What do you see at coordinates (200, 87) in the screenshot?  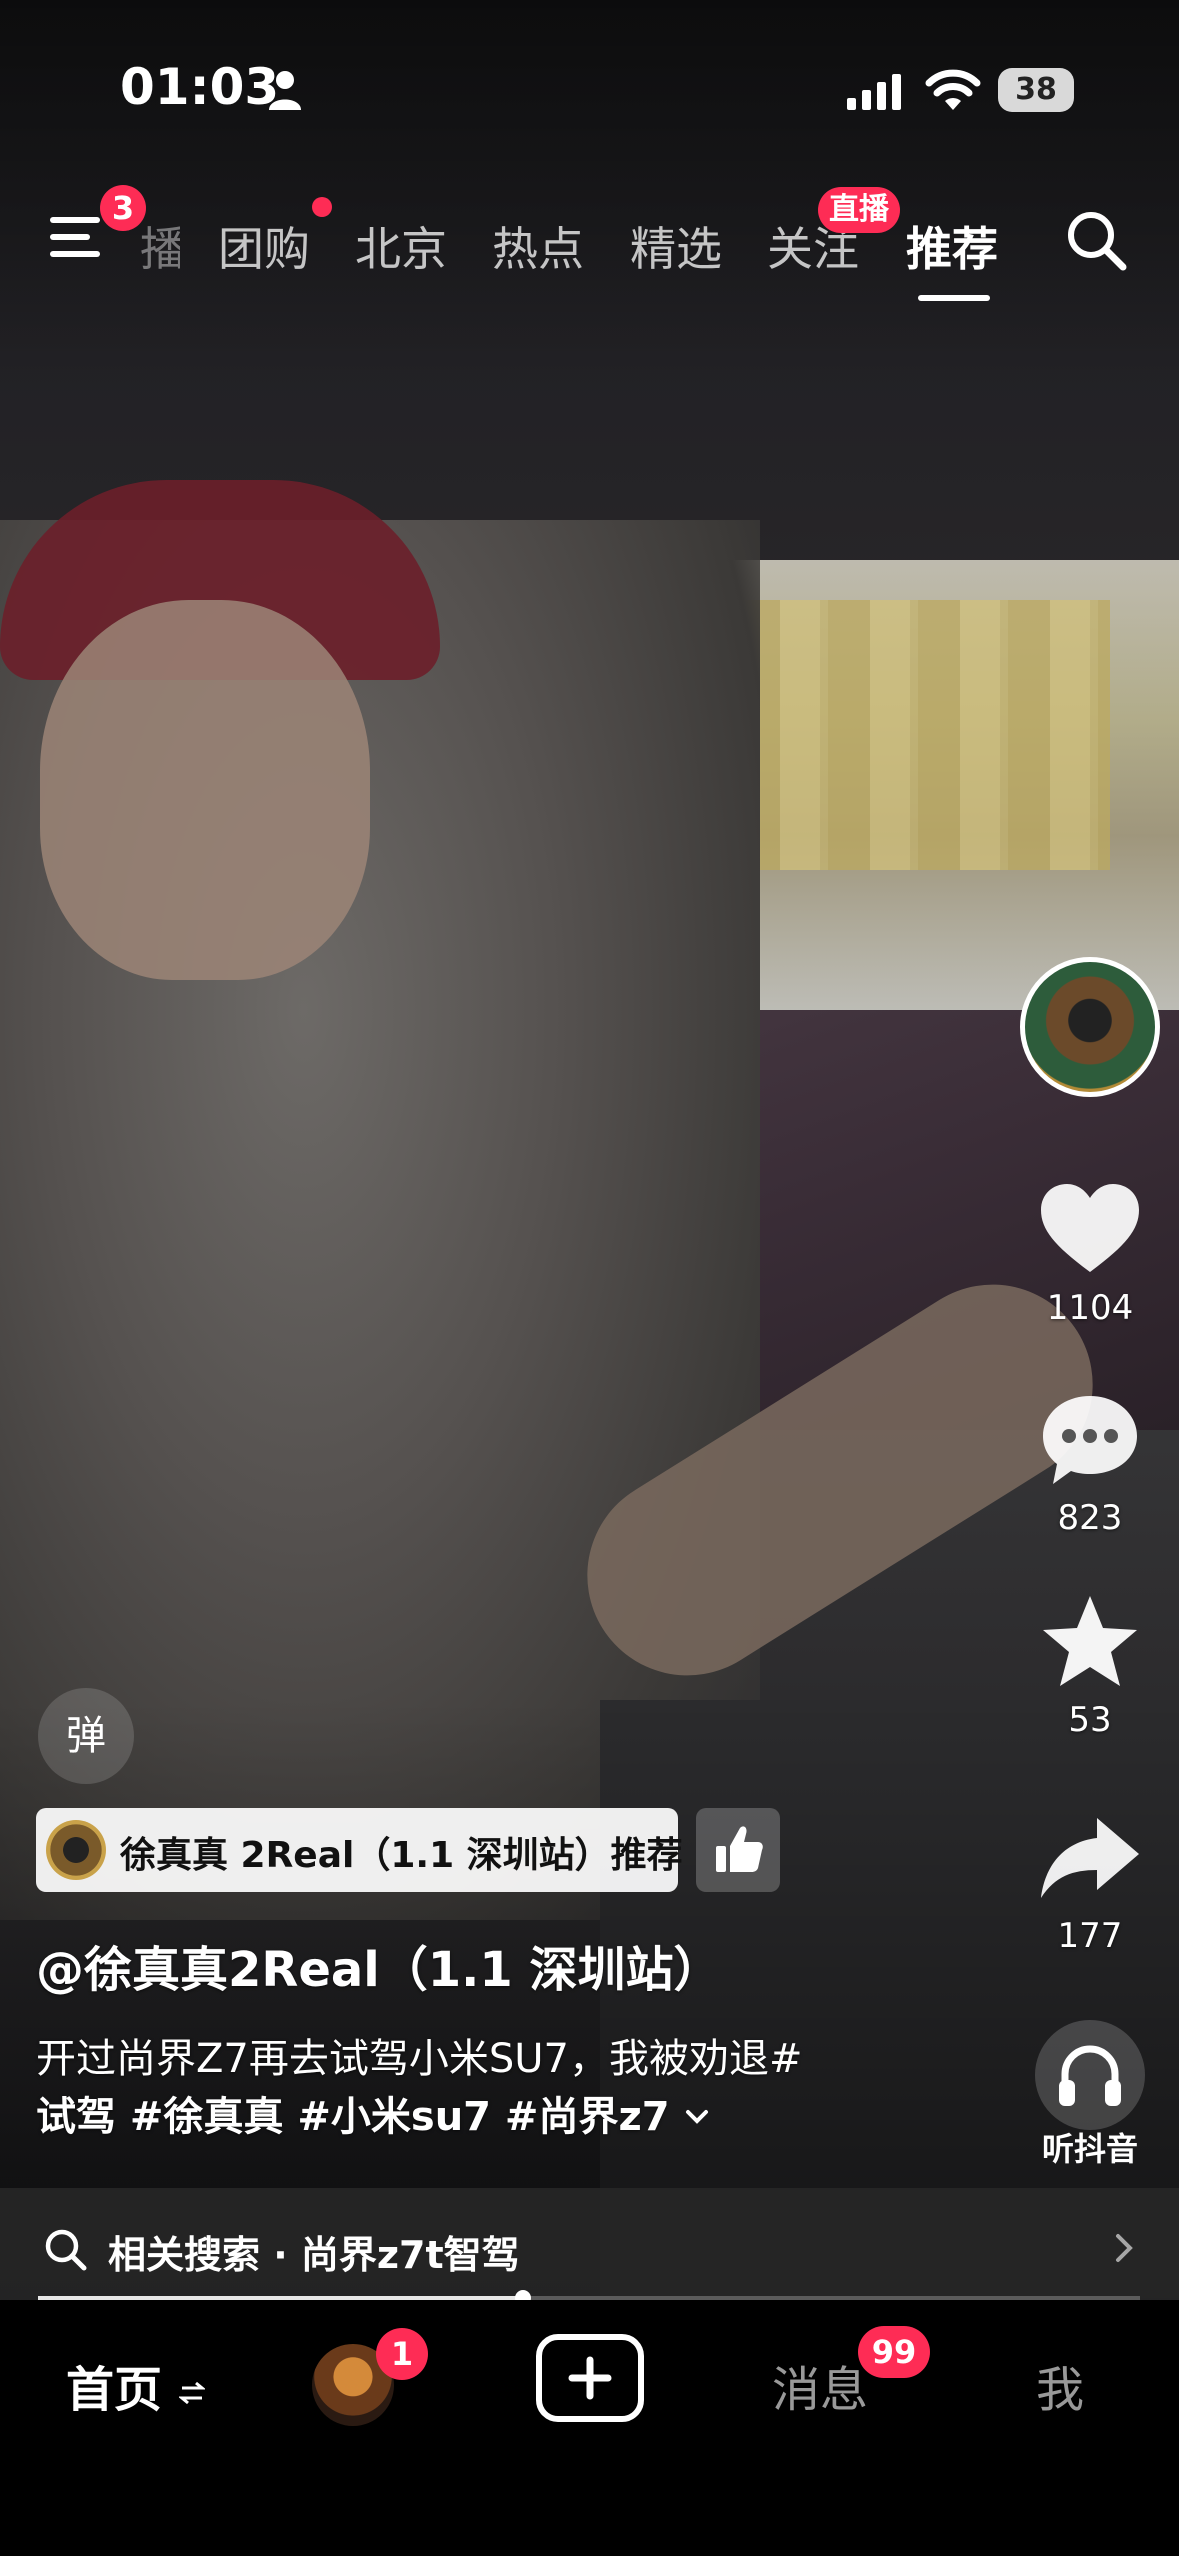 I see `status-time: 01:03` at bounding box center [200, 87].